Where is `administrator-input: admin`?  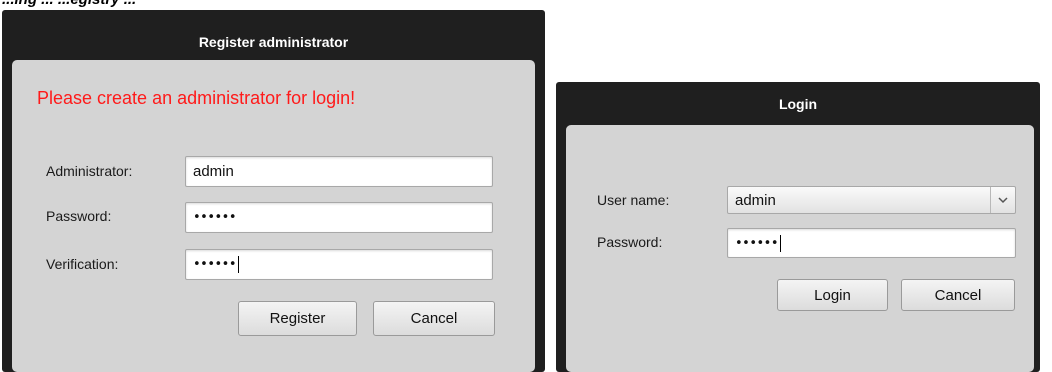
administrator-input: admin is located at coordinates (339, 171).